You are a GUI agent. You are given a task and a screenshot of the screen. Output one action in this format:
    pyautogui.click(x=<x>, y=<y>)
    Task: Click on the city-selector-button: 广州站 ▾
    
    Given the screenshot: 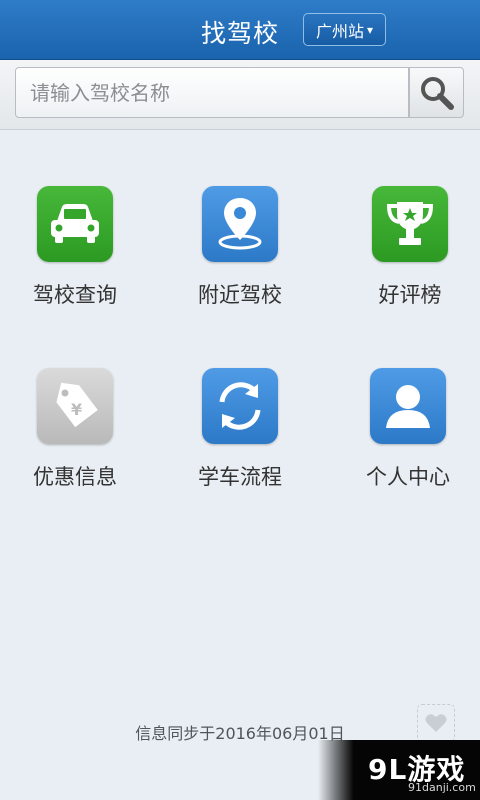 What is the action you would take?
    pyautogui.click(x=344, y=29)
    